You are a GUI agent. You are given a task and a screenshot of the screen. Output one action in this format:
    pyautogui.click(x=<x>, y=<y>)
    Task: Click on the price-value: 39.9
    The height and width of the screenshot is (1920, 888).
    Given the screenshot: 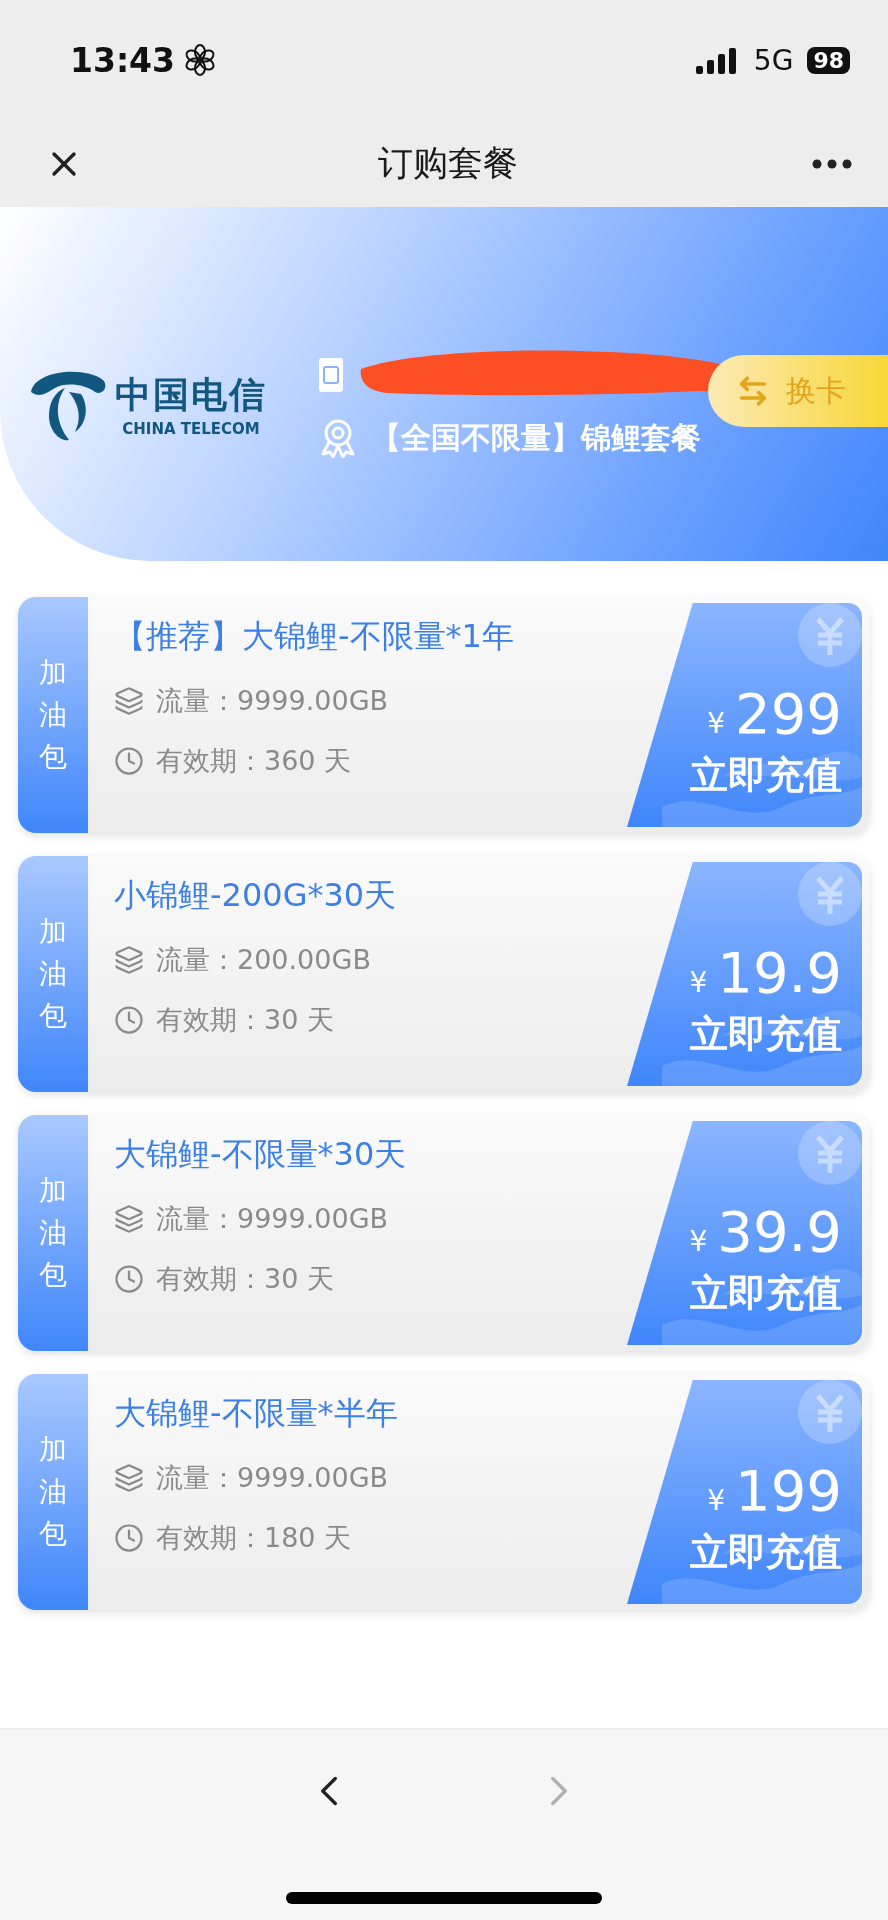 What is the action you would take?
    pyautogui.click(x=779, y=1231)
    